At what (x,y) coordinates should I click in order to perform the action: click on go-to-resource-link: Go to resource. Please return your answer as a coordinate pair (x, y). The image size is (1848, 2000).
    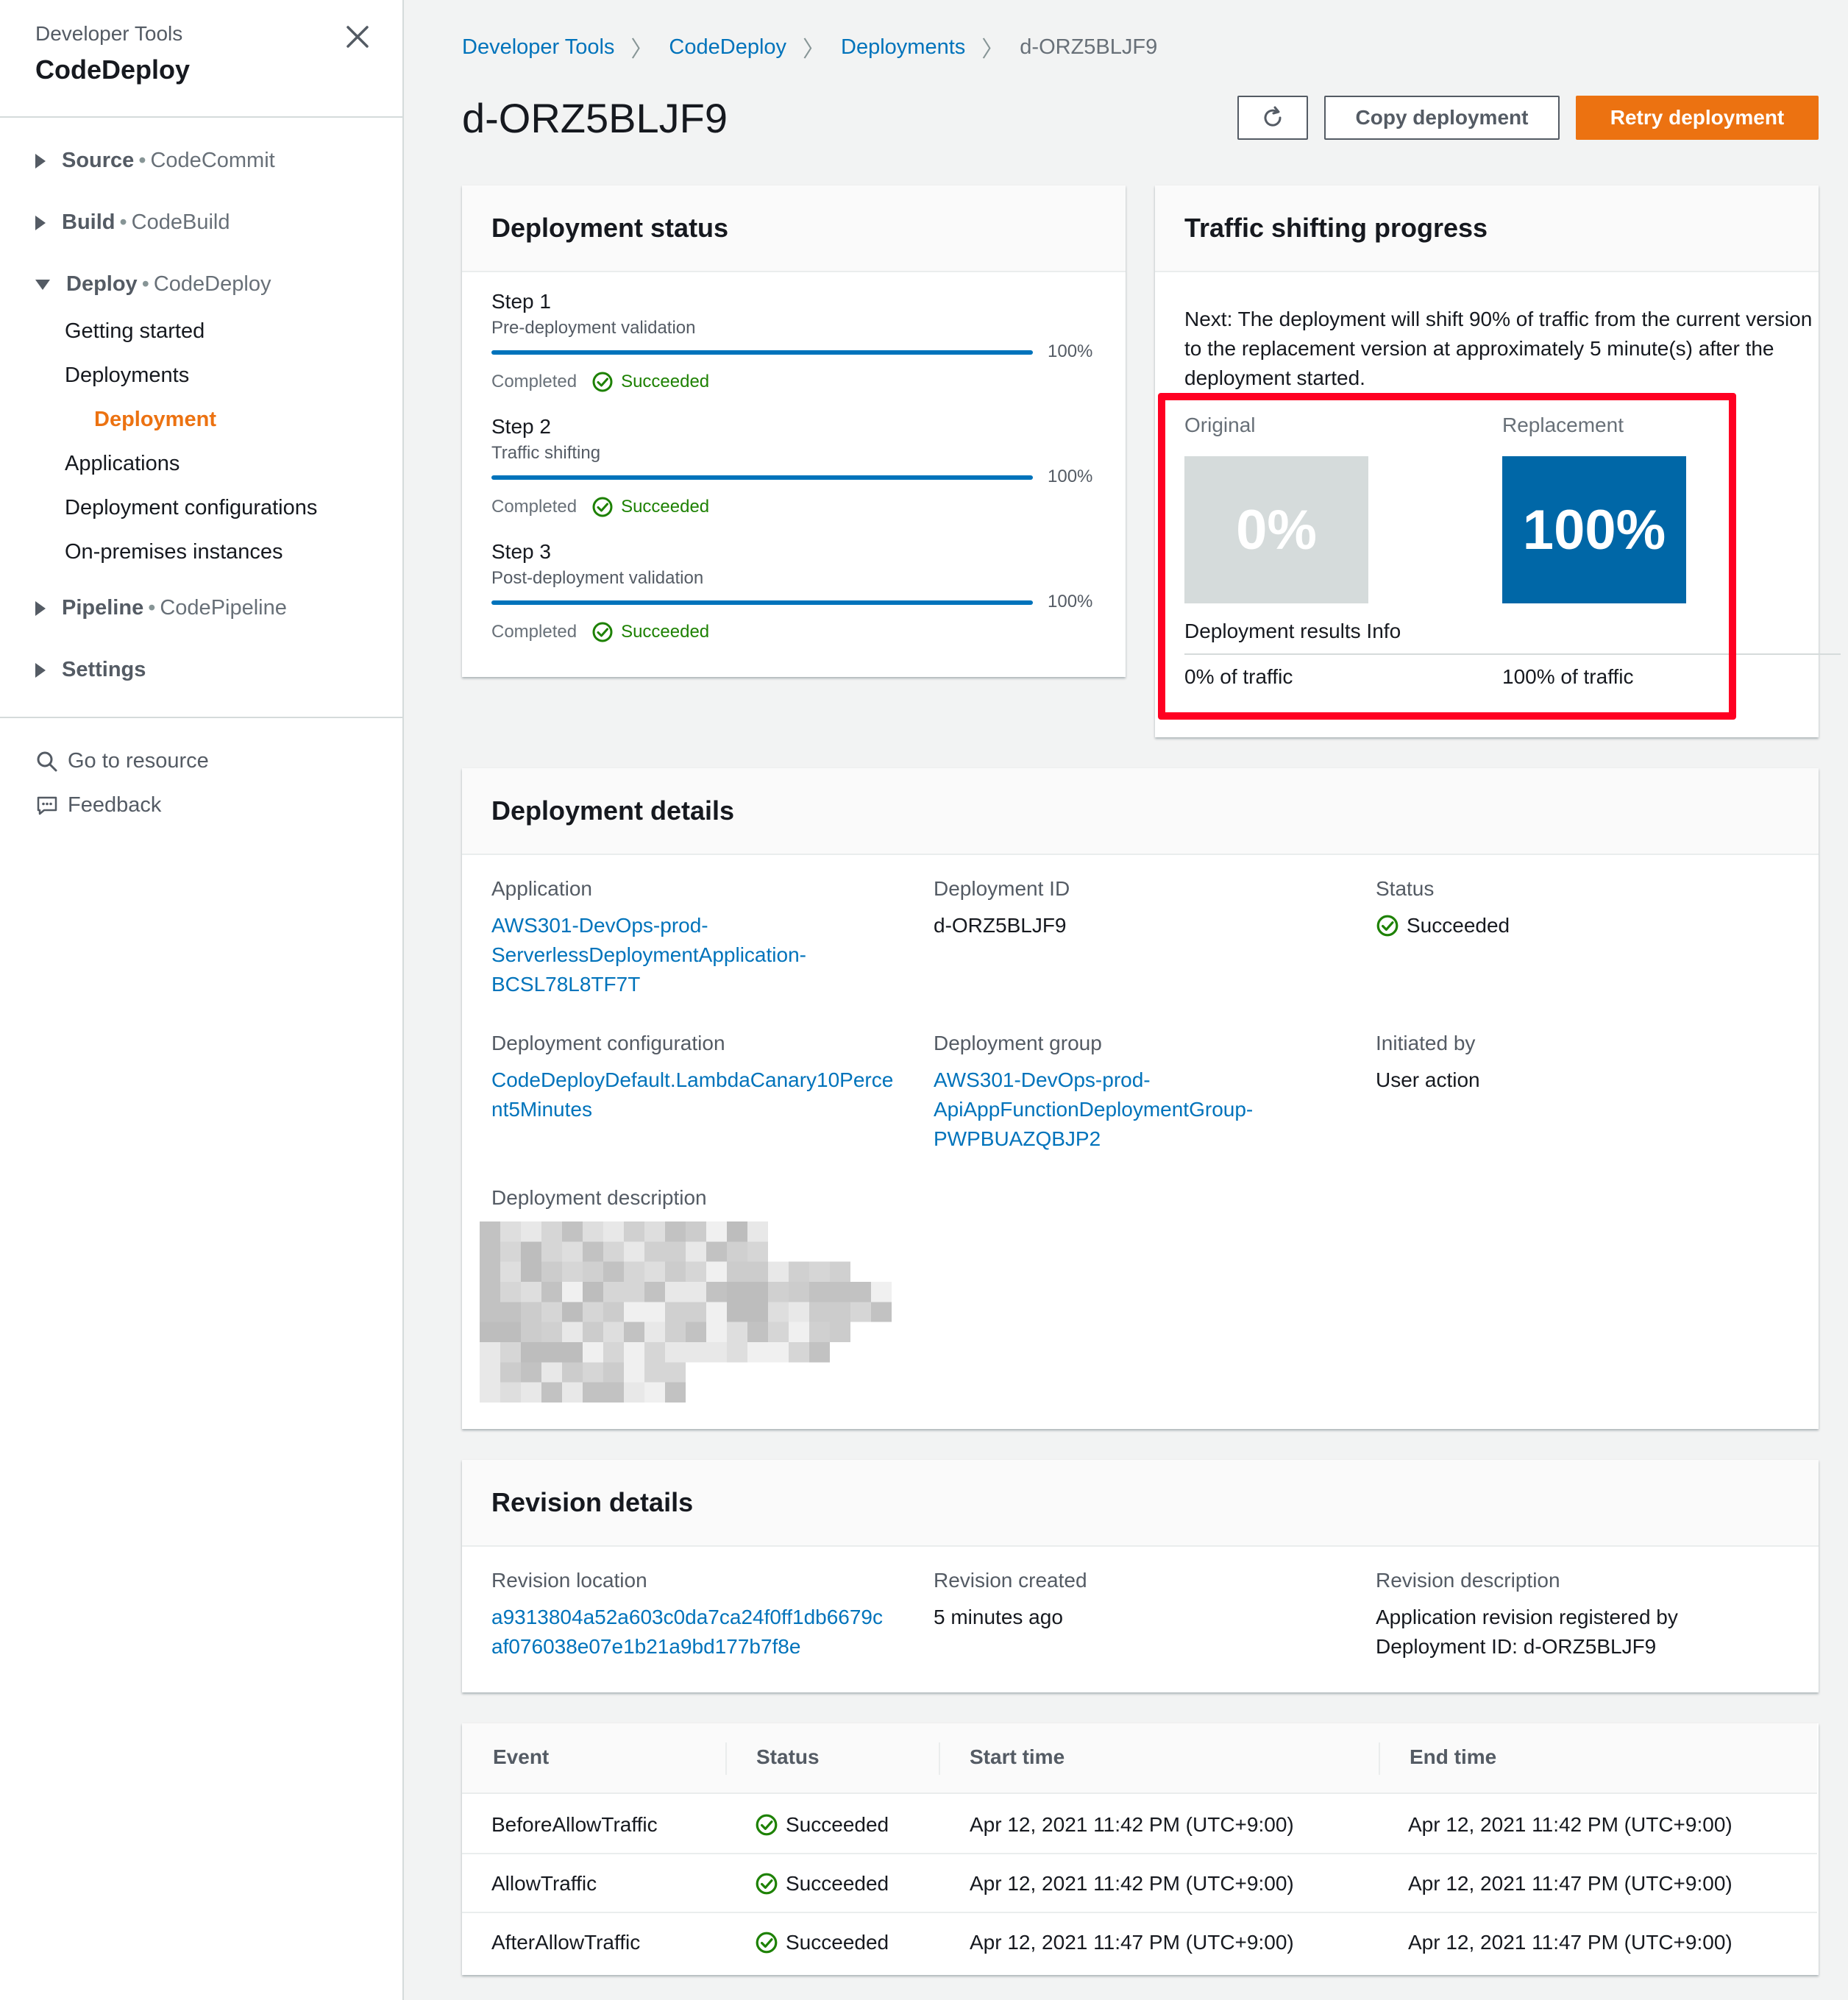
    Looking at the image, I should click on (122, 761).